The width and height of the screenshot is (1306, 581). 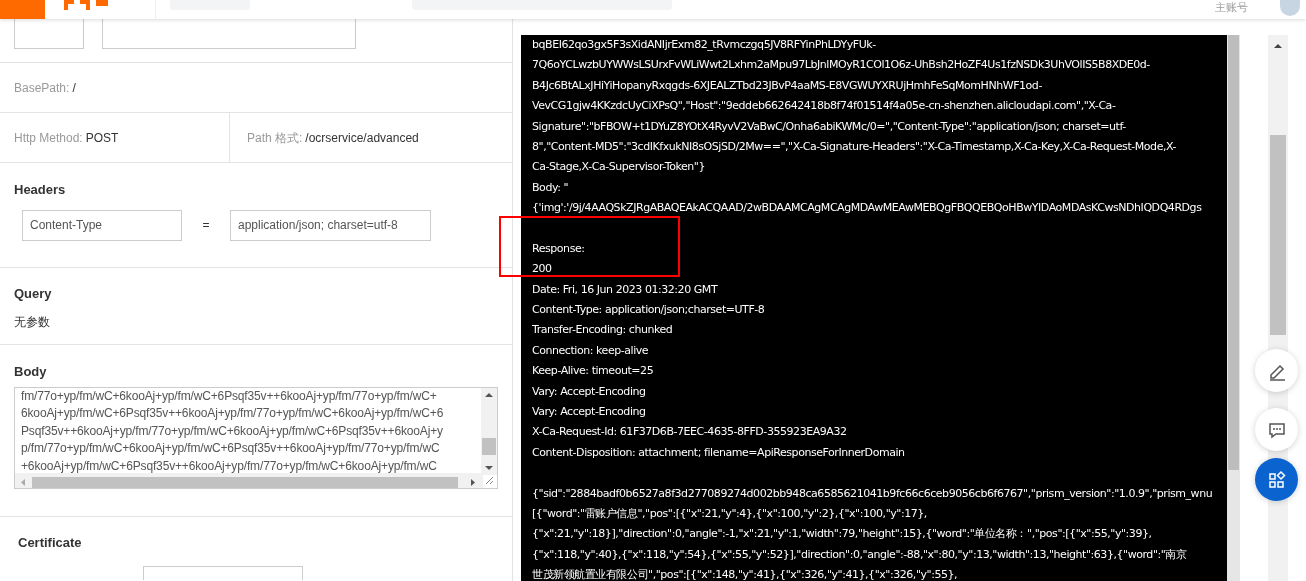 I want to click on input-field: application/json; charset=utf-8, so click(x=330, y=225).